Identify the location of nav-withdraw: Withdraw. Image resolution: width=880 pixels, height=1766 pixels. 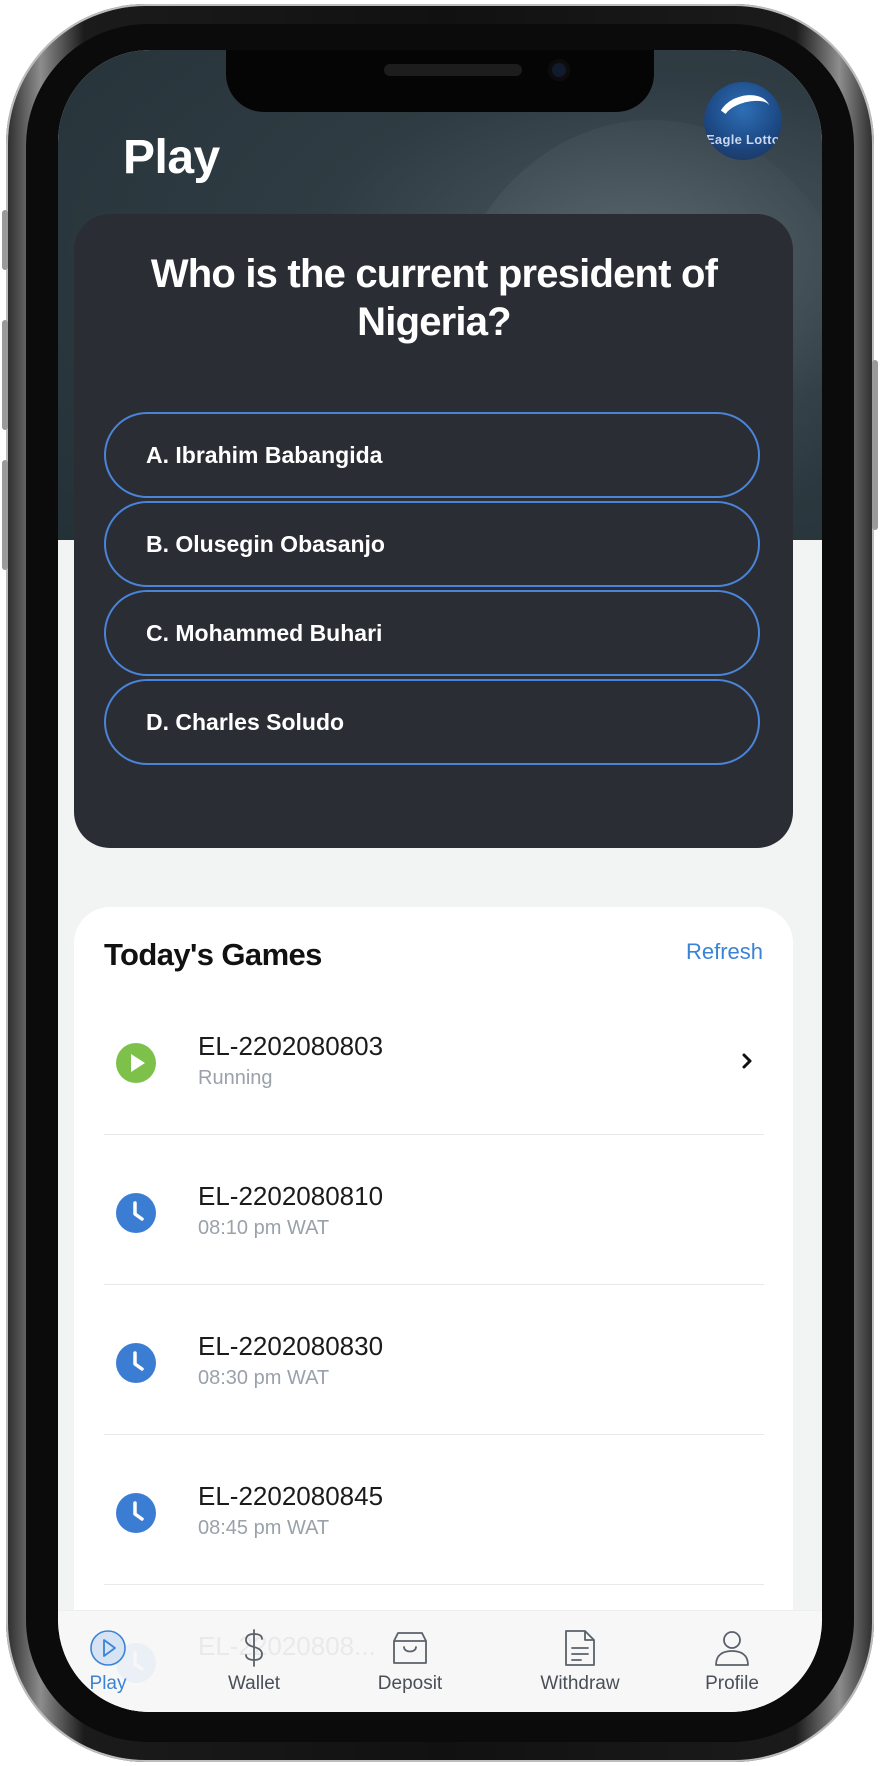
(580, 1662).